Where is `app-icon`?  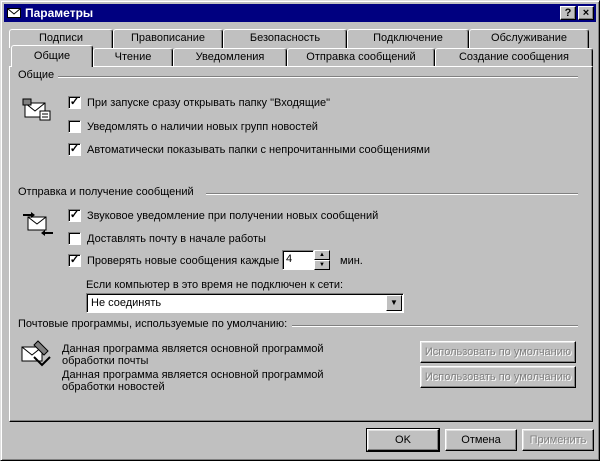
app-icon is located at coordinates (14, 13).